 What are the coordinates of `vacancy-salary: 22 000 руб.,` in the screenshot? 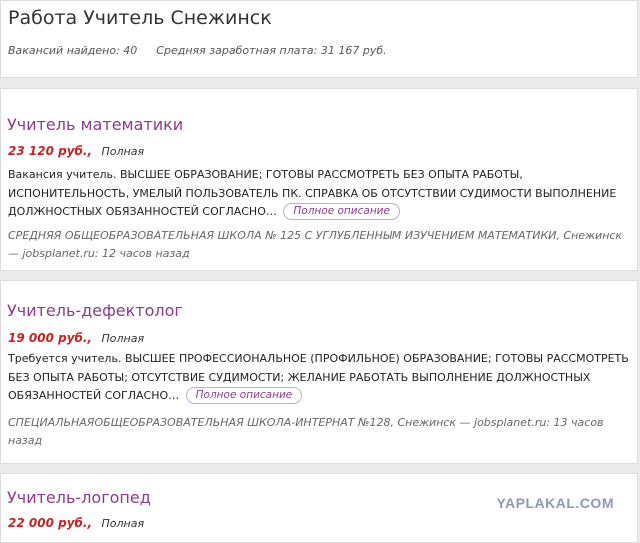 It's located at (50, 523).